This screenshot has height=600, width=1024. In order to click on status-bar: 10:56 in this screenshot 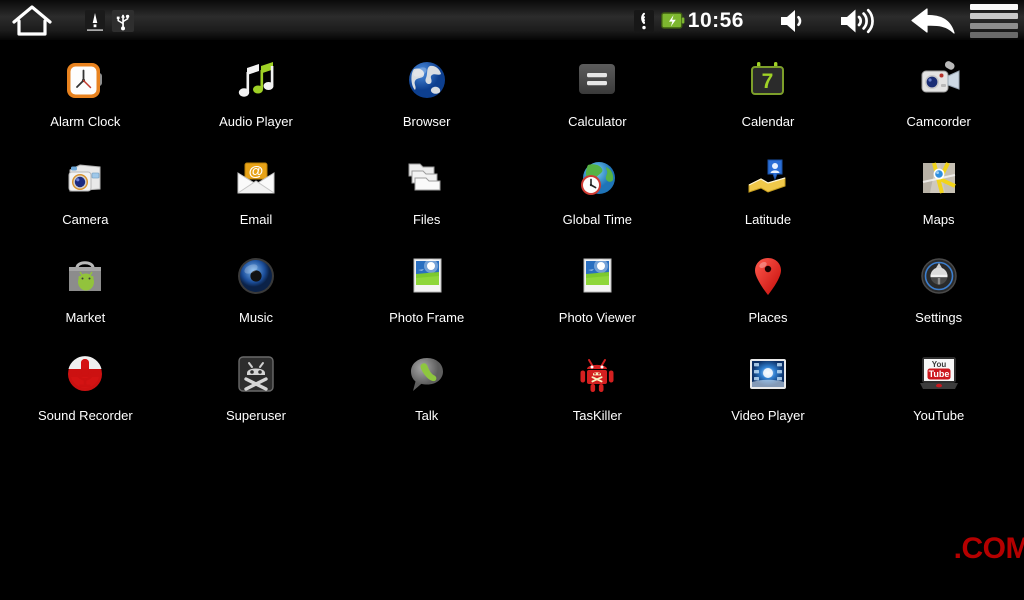, I will do `click(512, 21)`.